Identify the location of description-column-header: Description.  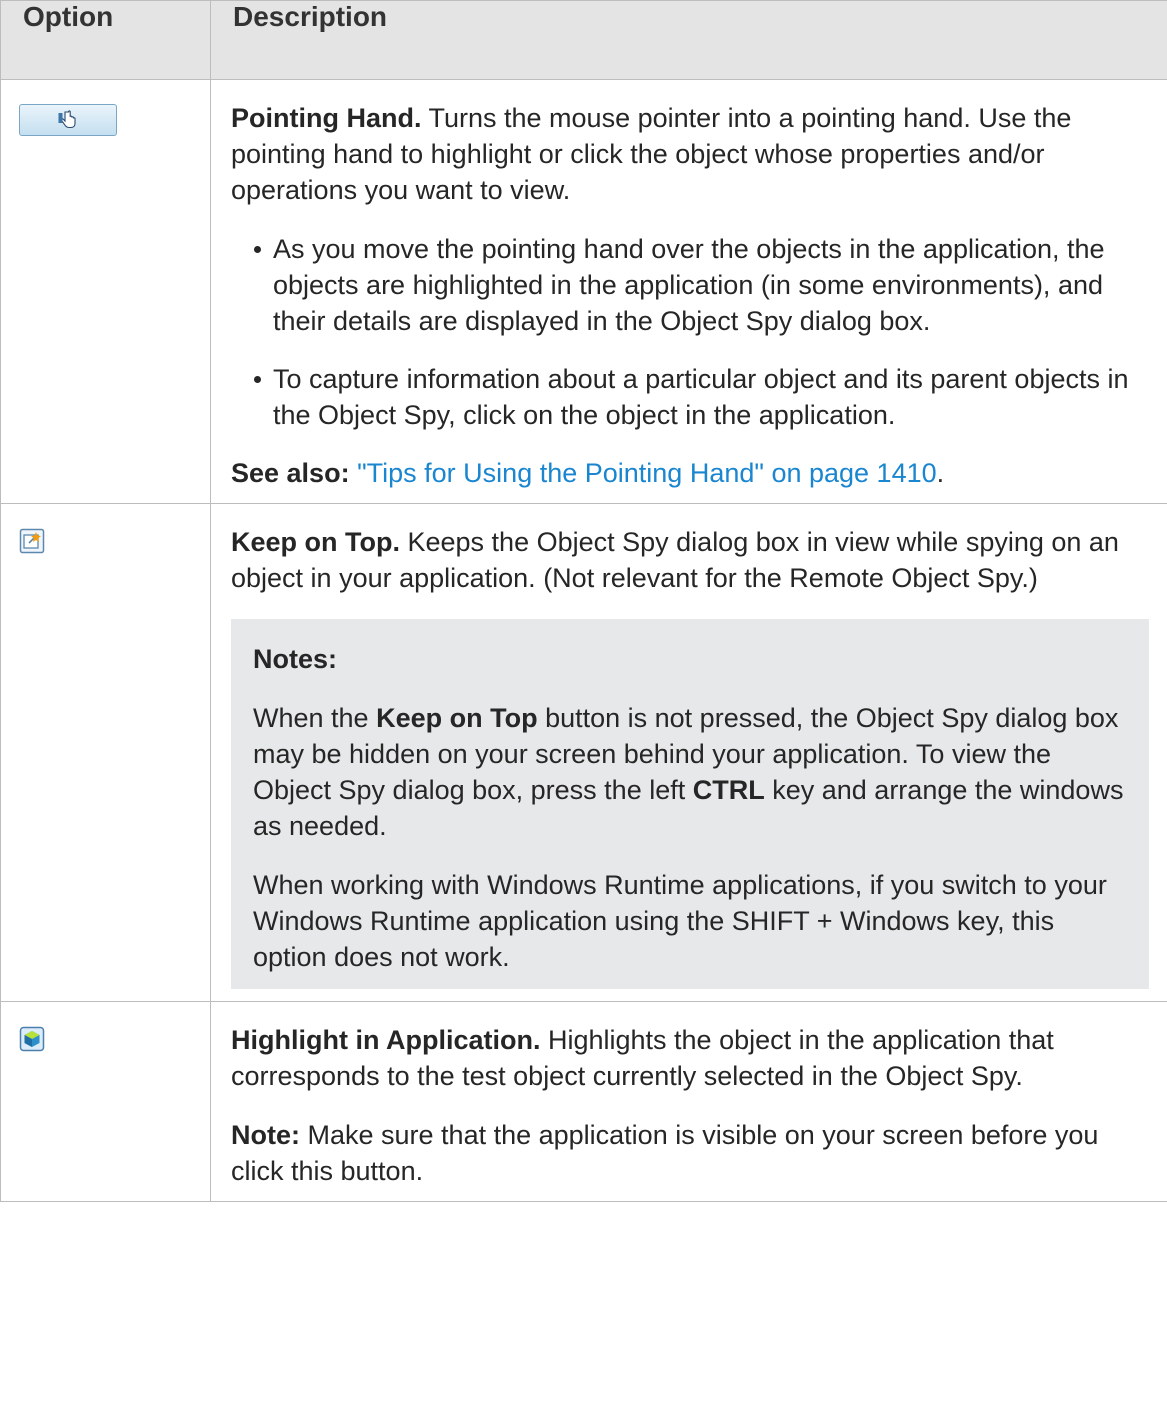
(688, 40).